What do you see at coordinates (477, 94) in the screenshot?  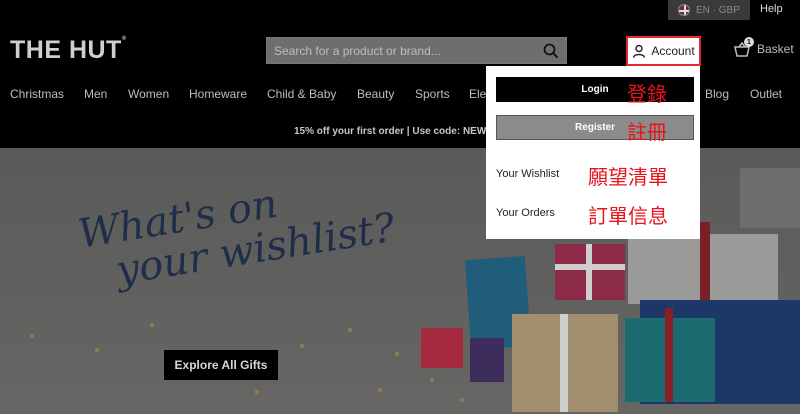 I see `nav-item-electronics: Ele` at bounding box center [477, 94].